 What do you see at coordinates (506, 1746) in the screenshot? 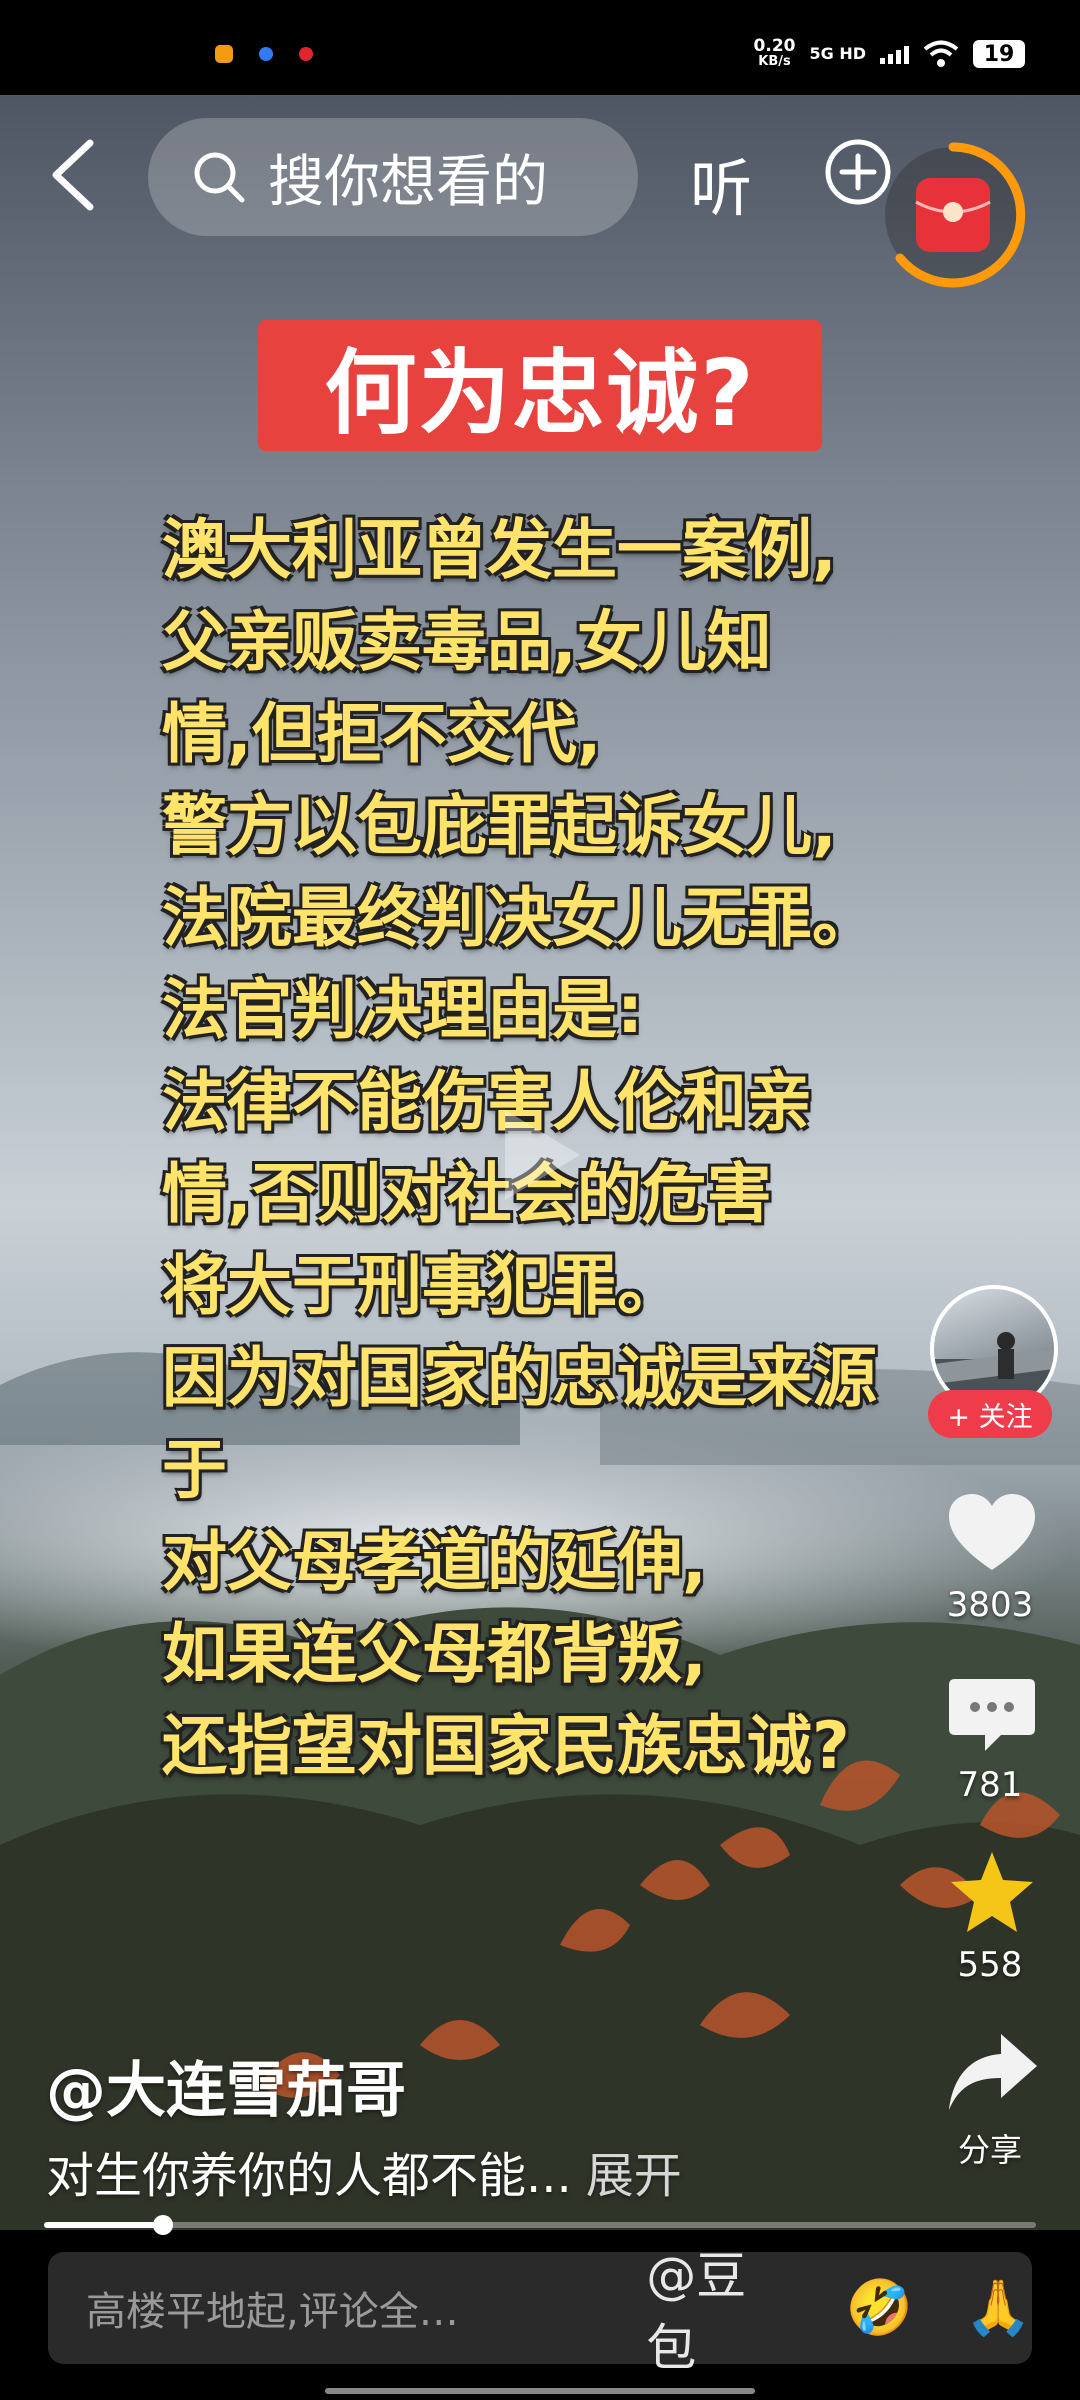
I see `text-line: 还指望对国家民族忠诚?` at bounding box center [506, 1746].